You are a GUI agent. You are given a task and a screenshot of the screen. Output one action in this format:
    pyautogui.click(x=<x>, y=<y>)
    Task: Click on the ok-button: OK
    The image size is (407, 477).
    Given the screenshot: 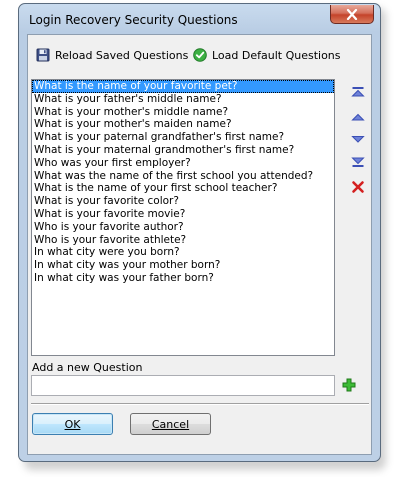 What is the action you would take?
    pyautogui.click(x=72, y=424)
    